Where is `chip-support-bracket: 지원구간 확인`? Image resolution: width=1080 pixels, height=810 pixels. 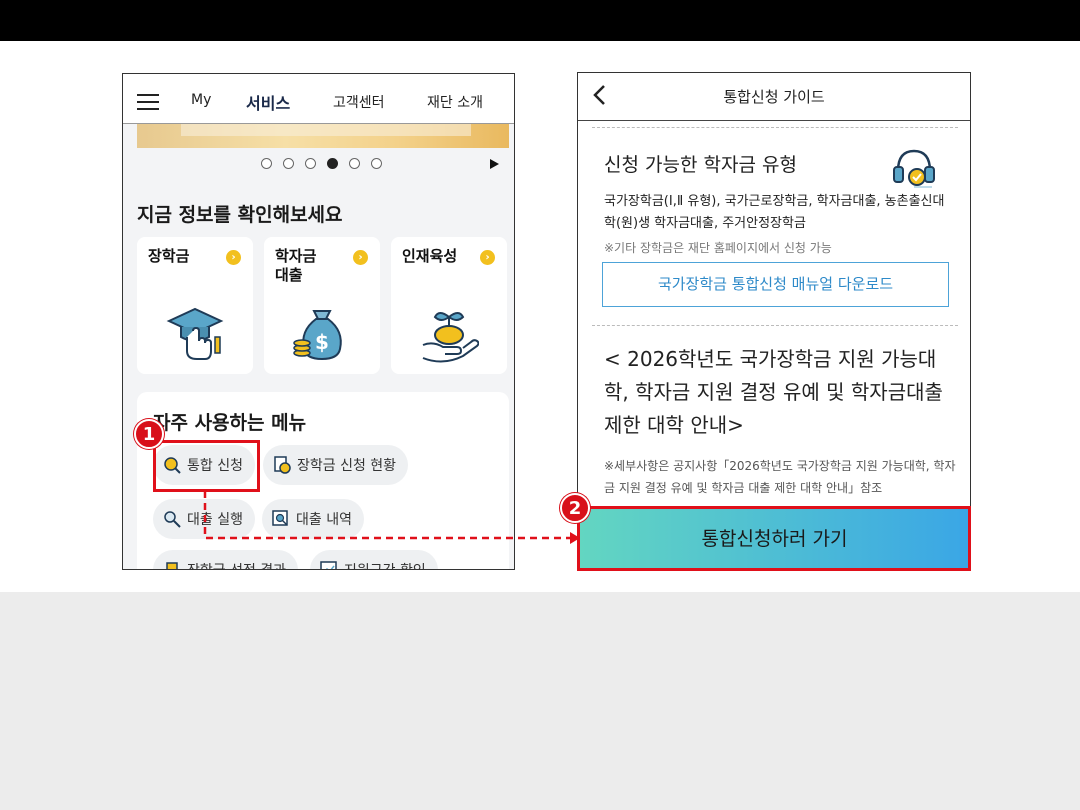
chip-support-bracket: 지원구간 확인 is located at coordinates (374, 559).